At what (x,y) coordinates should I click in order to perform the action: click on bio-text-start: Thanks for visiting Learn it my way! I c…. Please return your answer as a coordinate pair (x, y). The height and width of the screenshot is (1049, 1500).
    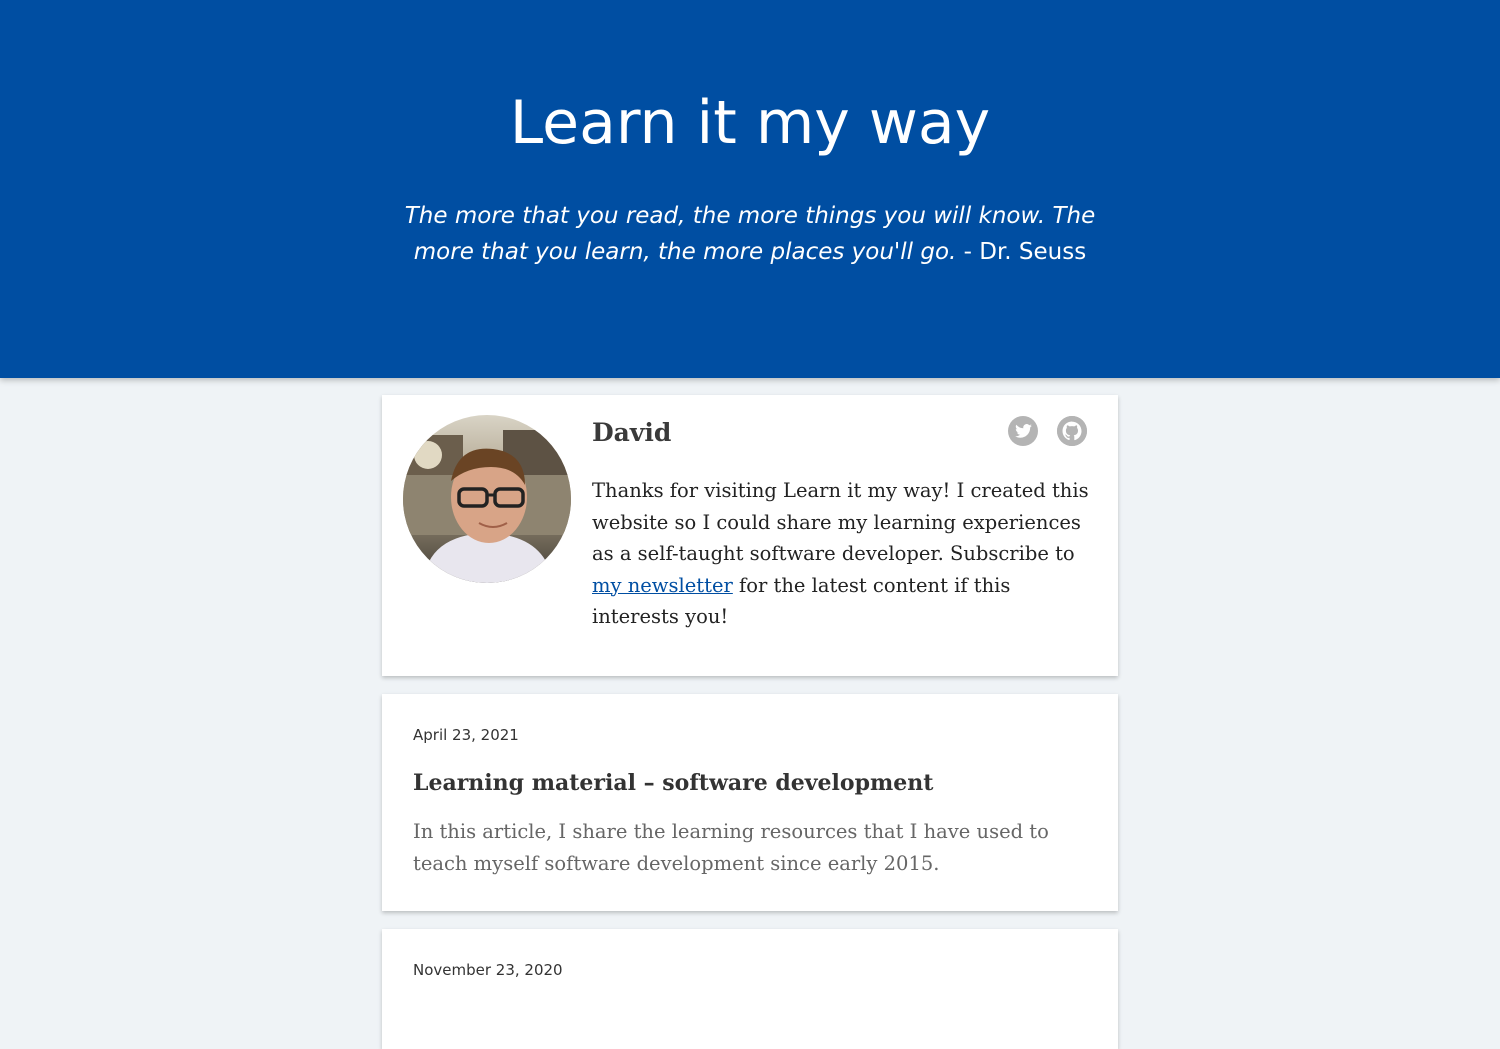
    Looking at the image, I should click on (840, 522).